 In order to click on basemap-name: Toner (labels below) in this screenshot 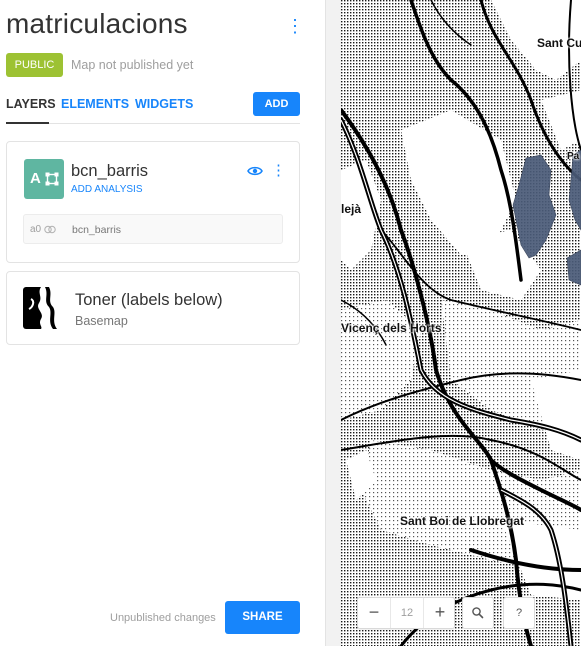, I will do `click(149, 300)`.